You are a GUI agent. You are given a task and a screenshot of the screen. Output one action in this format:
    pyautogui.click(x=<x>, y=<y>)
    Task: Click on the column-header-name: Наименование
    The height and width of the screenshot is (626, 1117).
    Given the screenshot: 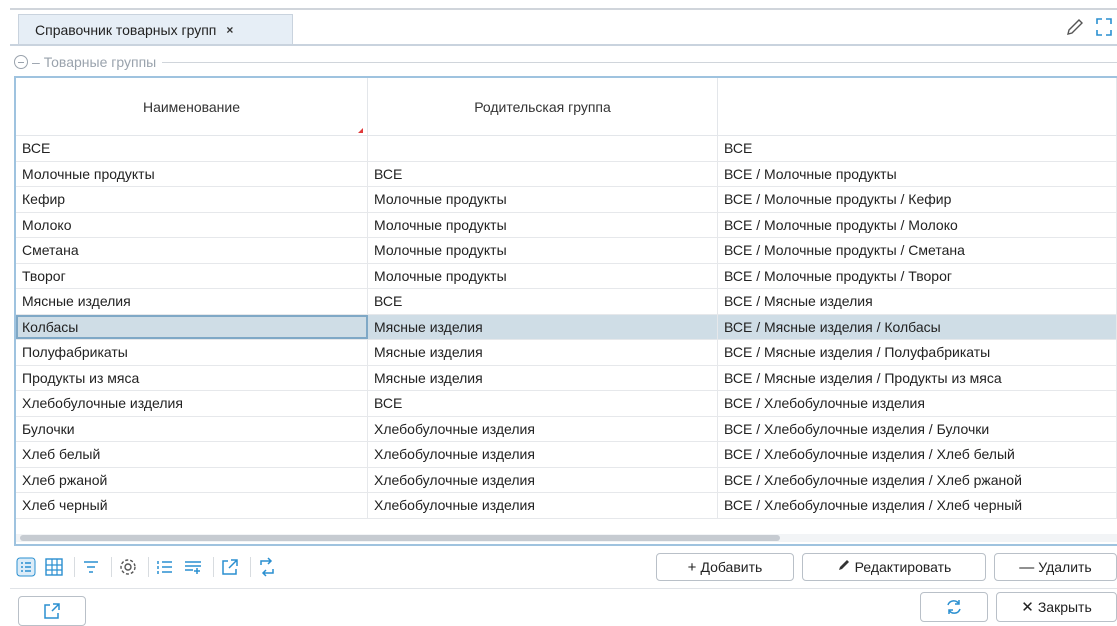 What is the action you would take?
    pyautogui.click(x=192, y=106)
    